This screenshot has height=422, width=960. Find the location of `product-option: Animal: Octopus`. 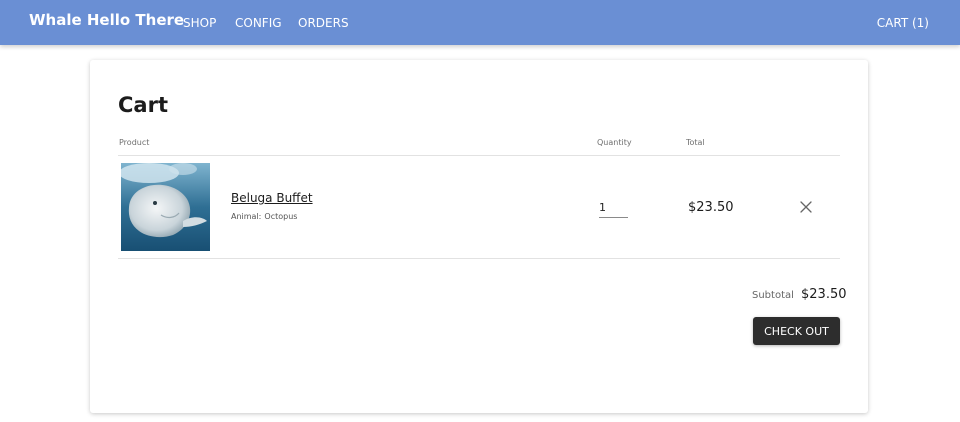

product-option: Animal: Octopus is located at coordinates (264, 216).